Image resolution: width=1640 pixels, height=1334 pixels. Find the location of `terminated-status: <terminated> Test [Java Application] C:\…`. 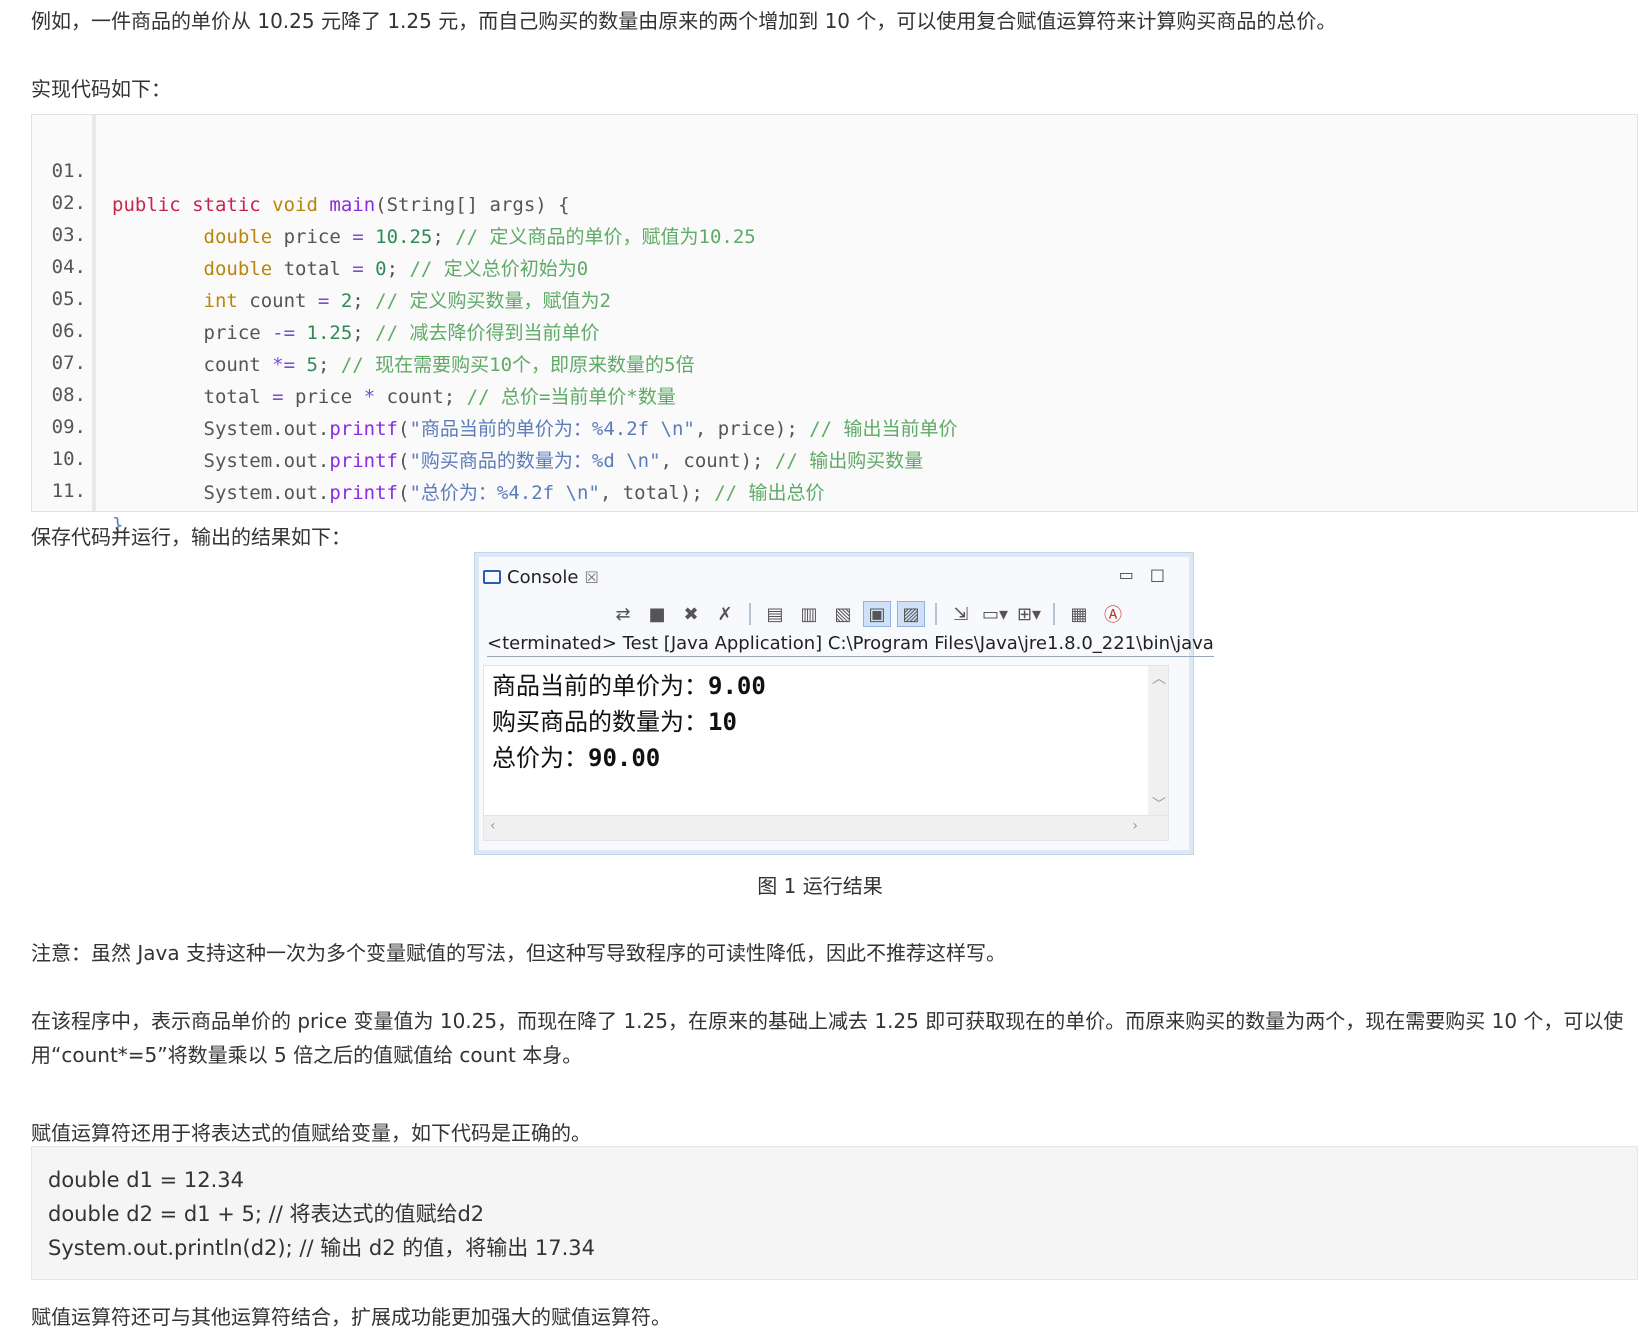

terminated-status: <terminated> Test [Java Application] C:\… is located at coordinates (850, 645).